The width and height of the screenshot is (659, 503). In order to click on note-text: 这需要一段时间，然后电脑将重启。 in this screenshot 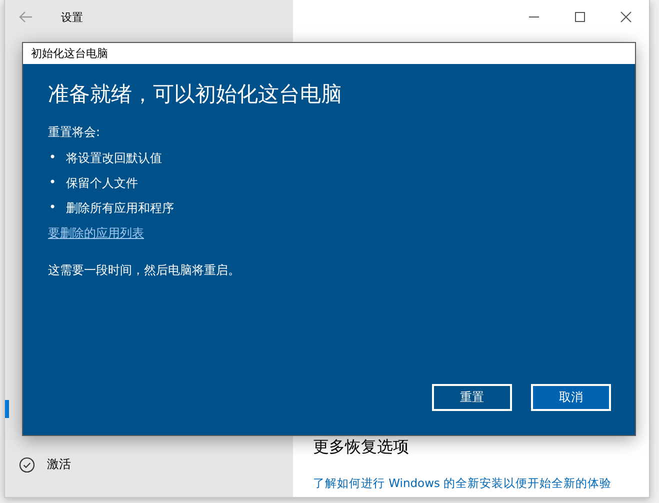, I will do `click(144, 270)`.